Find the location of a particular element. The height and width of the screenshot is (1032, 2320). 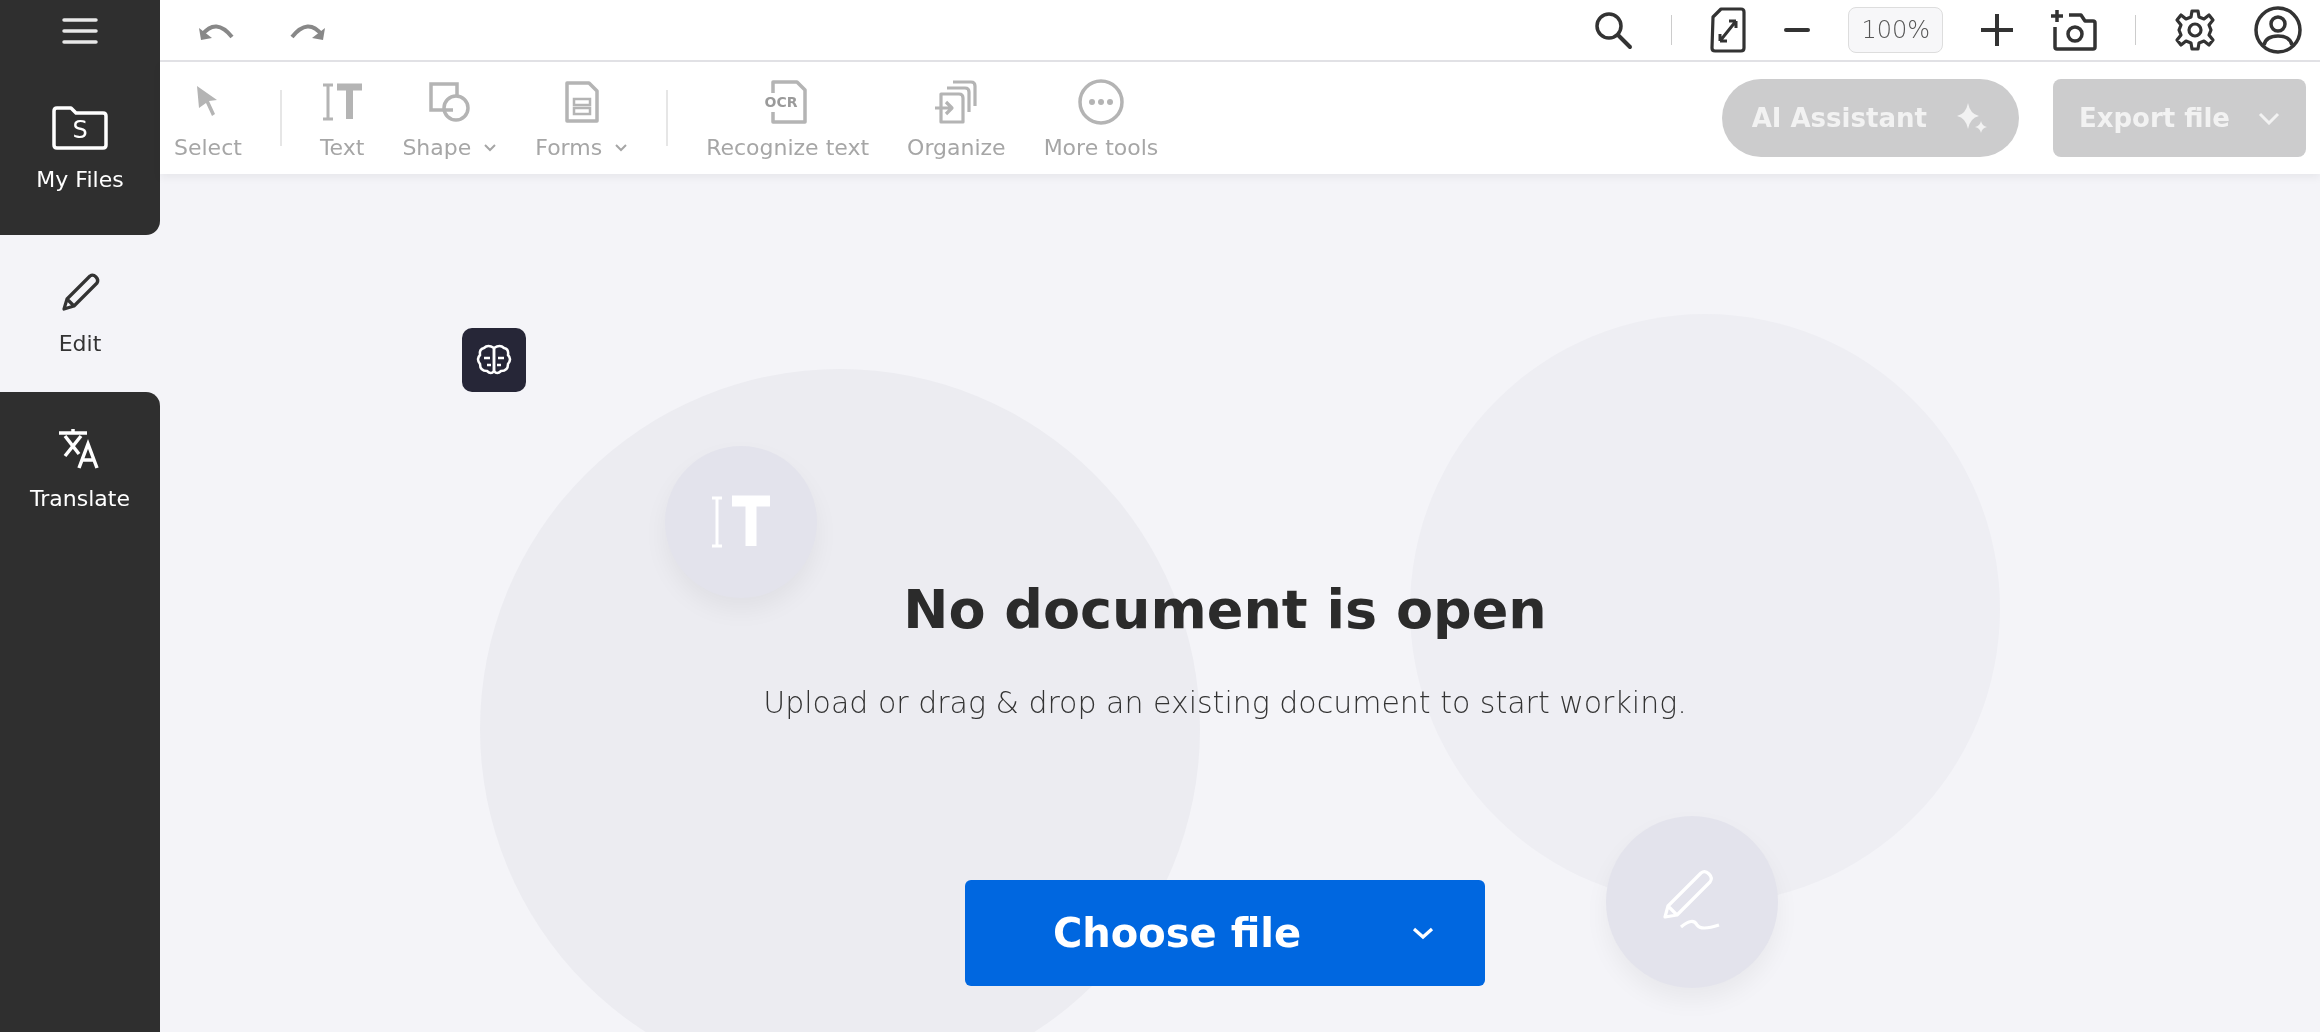

brain-icon is located at coordinates (494, 360).